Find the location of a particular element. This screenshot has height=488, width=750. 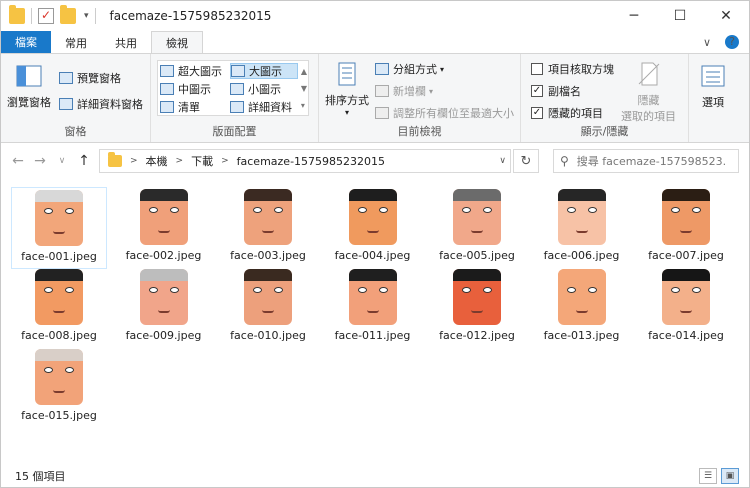

details-view-icon: ☰ is located at coordinates (708, 476).